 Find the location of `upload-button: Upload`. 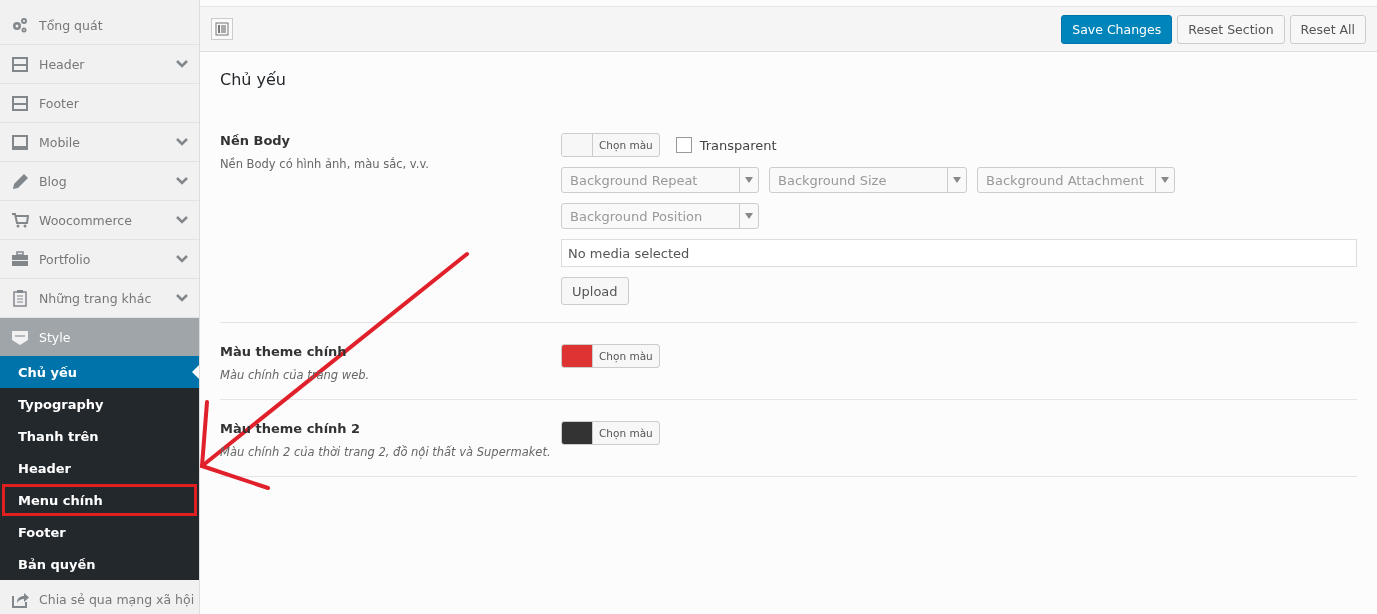

upload-button: Upload is located at coordinates (595, 291).